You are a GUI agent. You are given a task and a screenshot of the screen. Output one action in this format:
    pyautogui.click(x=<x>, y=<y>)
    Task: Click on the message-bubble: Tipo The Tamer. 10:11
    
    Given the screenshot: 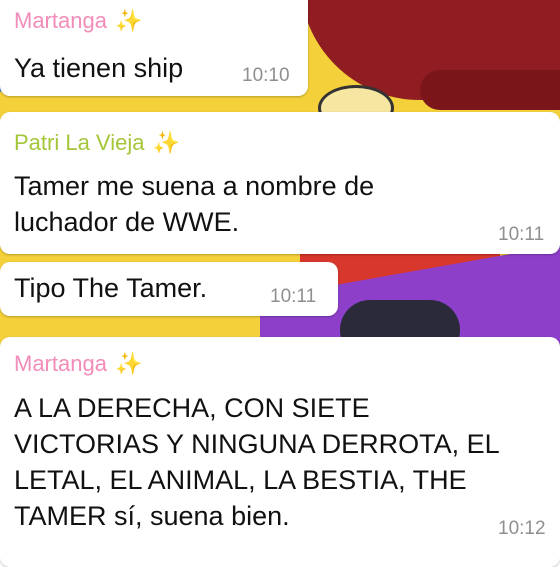 What is the action you would take?
    pyautogui.click(x=169, y=289)
    